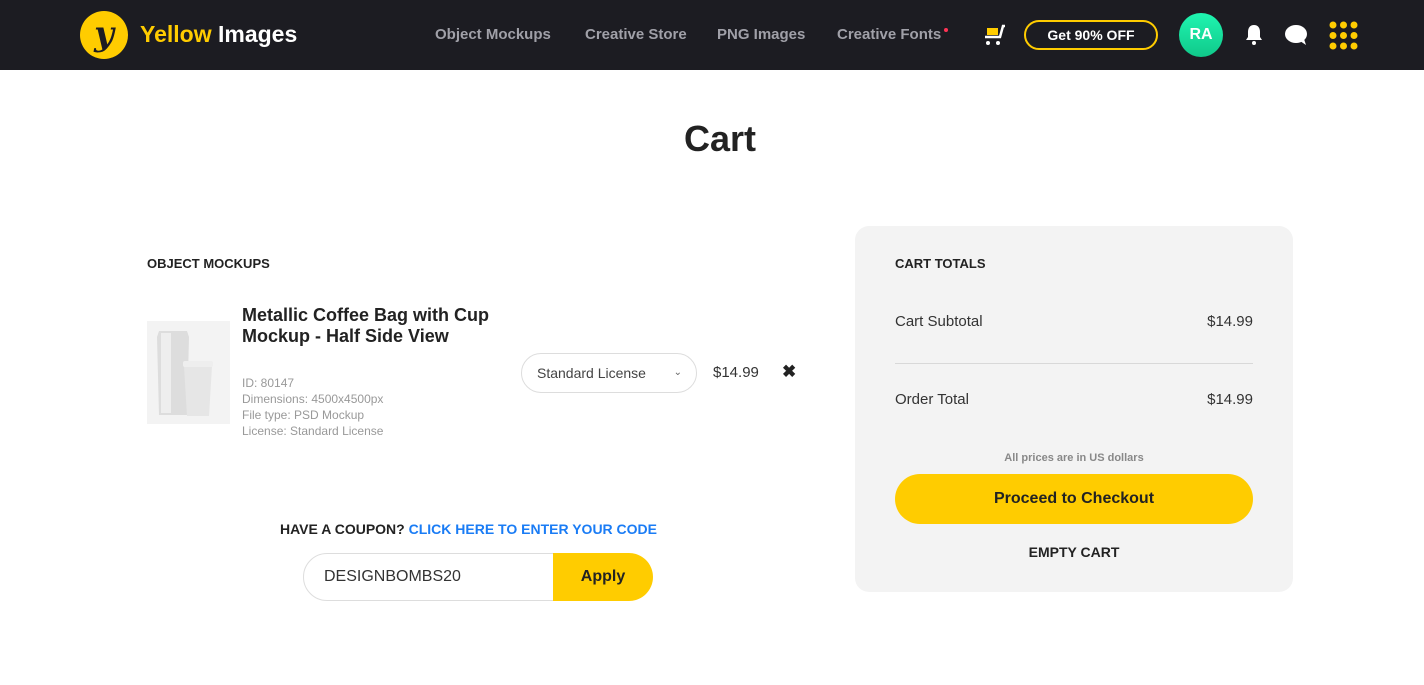 The width and height of the screenshot is (1424, 685). What do you see at coordinates (1074, 458) in the screenshot?
I see `currency-note: All prices are in US dollars` at bounding box center [1074, 458].